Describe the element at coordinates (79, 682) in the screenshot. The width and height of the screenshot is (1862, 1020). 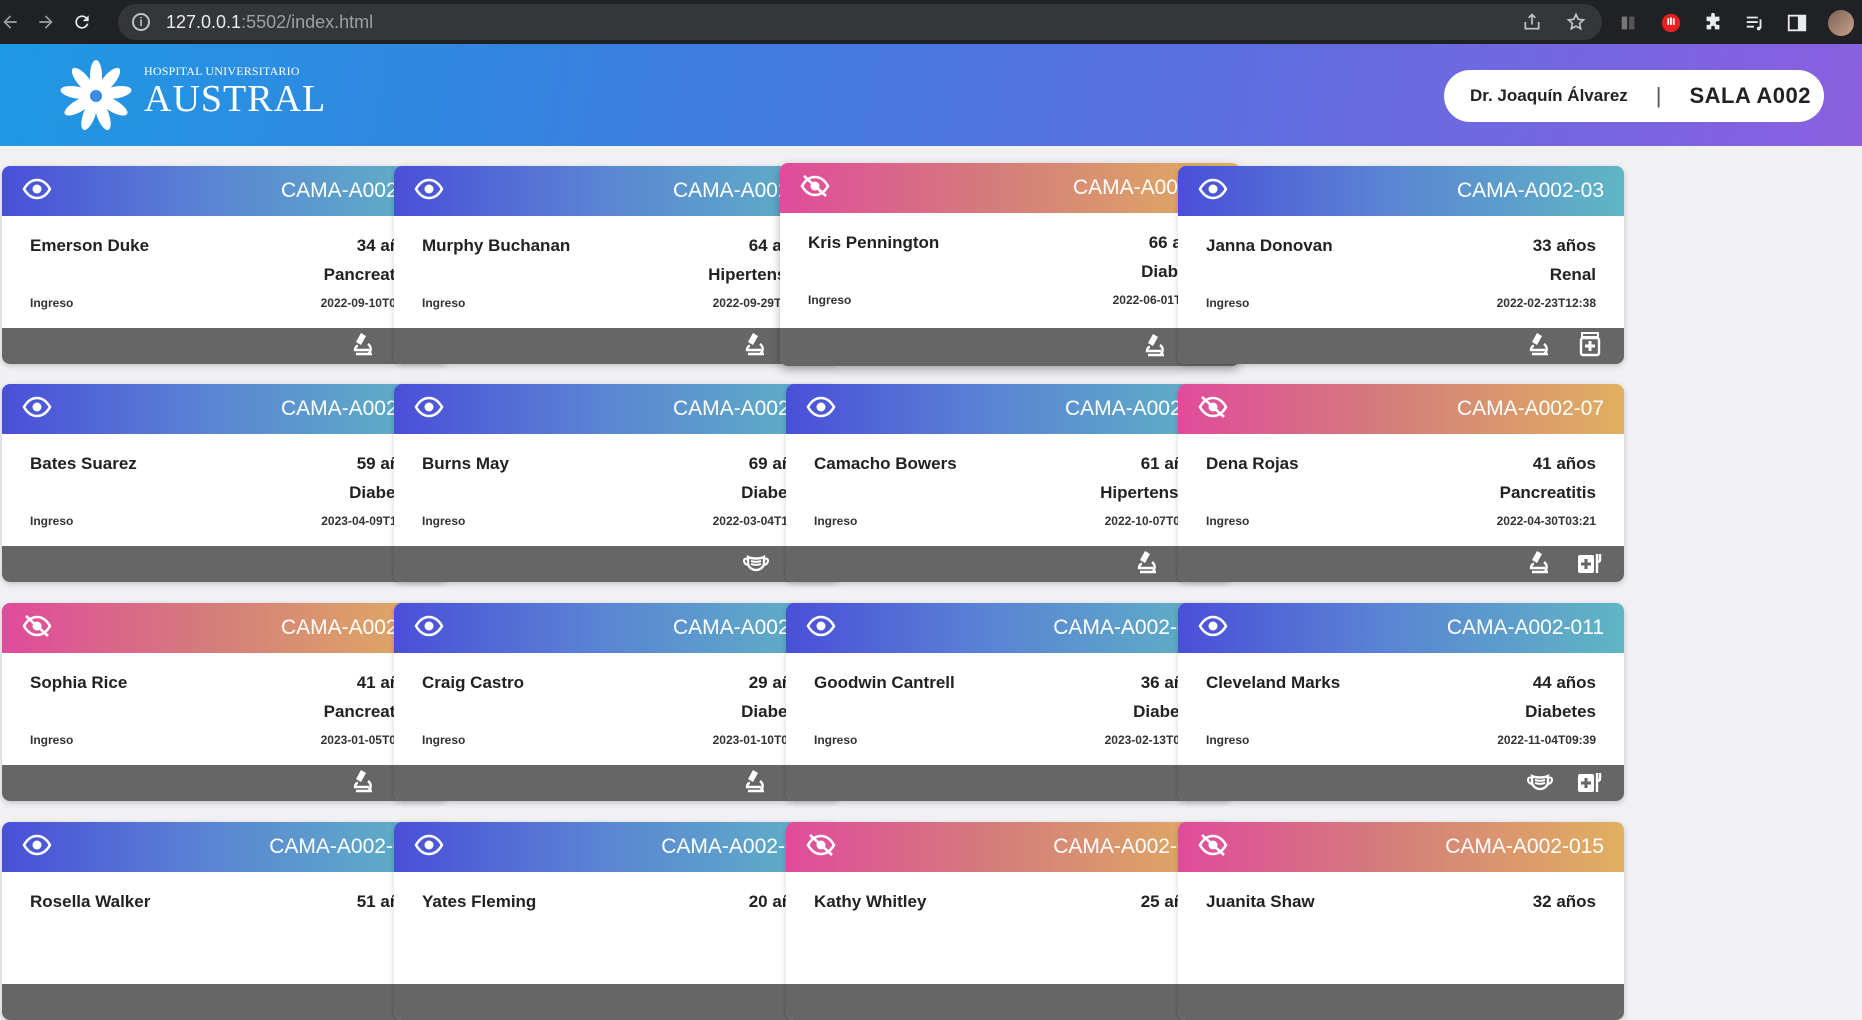
I see `patient-name: Sophia Rice` at that location.